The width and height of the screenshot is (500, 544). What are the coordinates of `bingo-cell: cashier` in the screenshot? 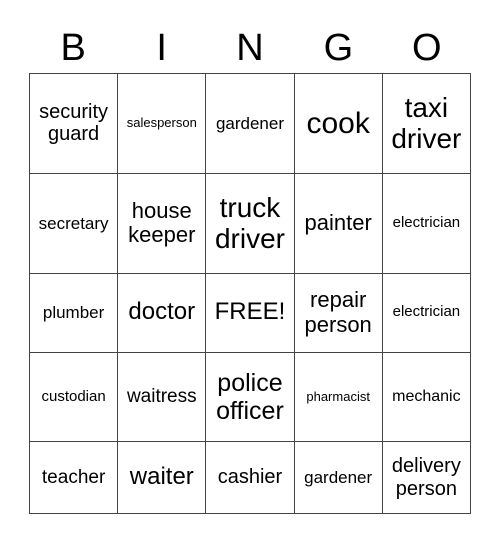 It's located at (250, 477).